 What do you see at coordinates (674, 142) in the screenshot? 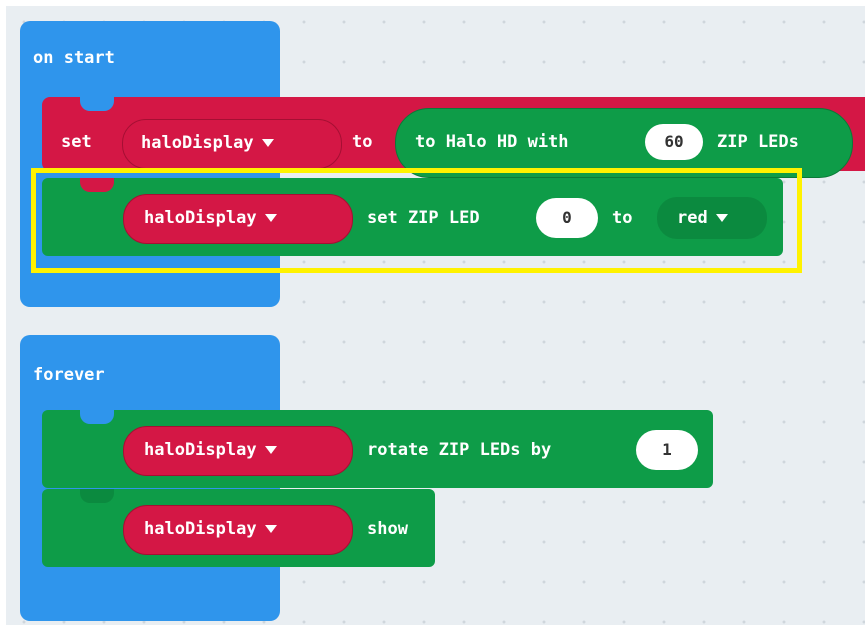
I see `led-count-input: 60` at bounding box center [674, 142].